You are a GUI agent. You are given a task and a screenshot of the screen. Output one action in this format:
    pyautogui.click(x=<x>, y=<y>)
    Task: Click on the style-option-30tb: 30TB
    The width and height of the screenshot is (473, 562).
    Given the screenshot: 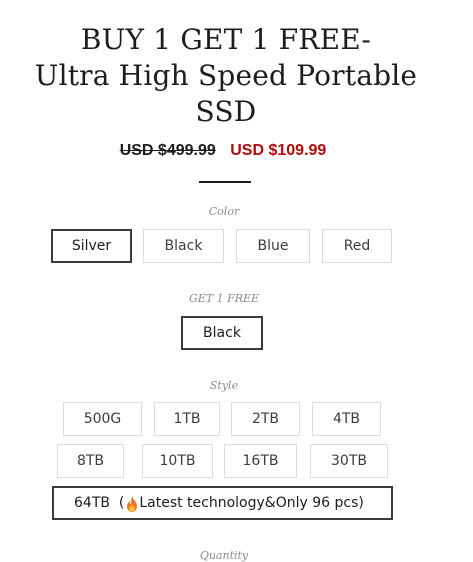 What is the action you would take?
    pyautogui.click(x=349, y=461)
    